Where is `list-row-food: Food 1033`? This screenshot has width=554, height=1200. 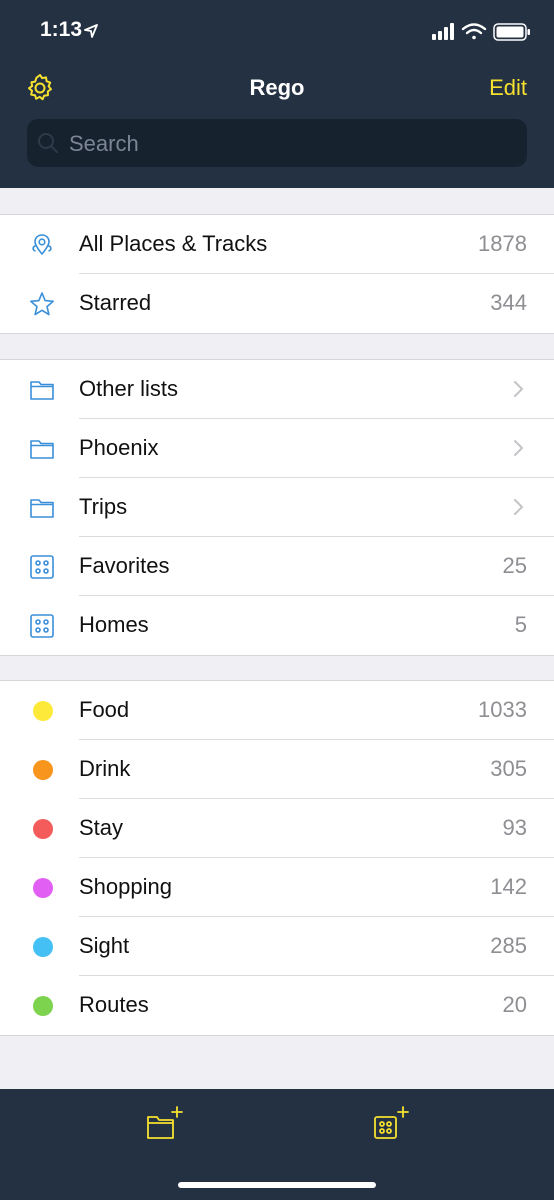 list-row-food: Food 1033 is located at coordinates (277, 710).